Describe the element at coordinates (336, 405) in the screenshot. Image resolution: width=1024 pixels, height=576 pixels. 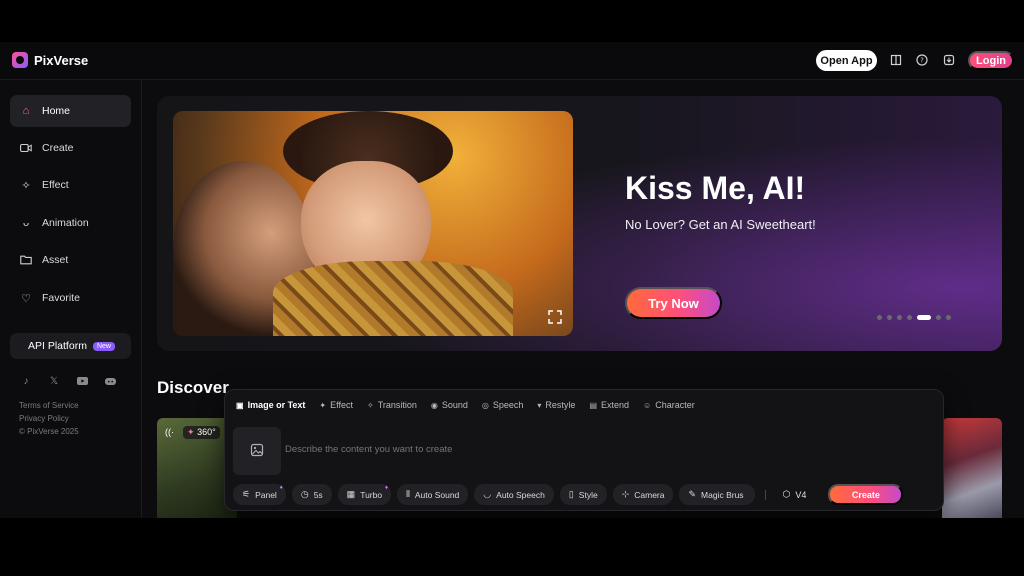
I see `tab-effect: ✦ Effect` at that location.